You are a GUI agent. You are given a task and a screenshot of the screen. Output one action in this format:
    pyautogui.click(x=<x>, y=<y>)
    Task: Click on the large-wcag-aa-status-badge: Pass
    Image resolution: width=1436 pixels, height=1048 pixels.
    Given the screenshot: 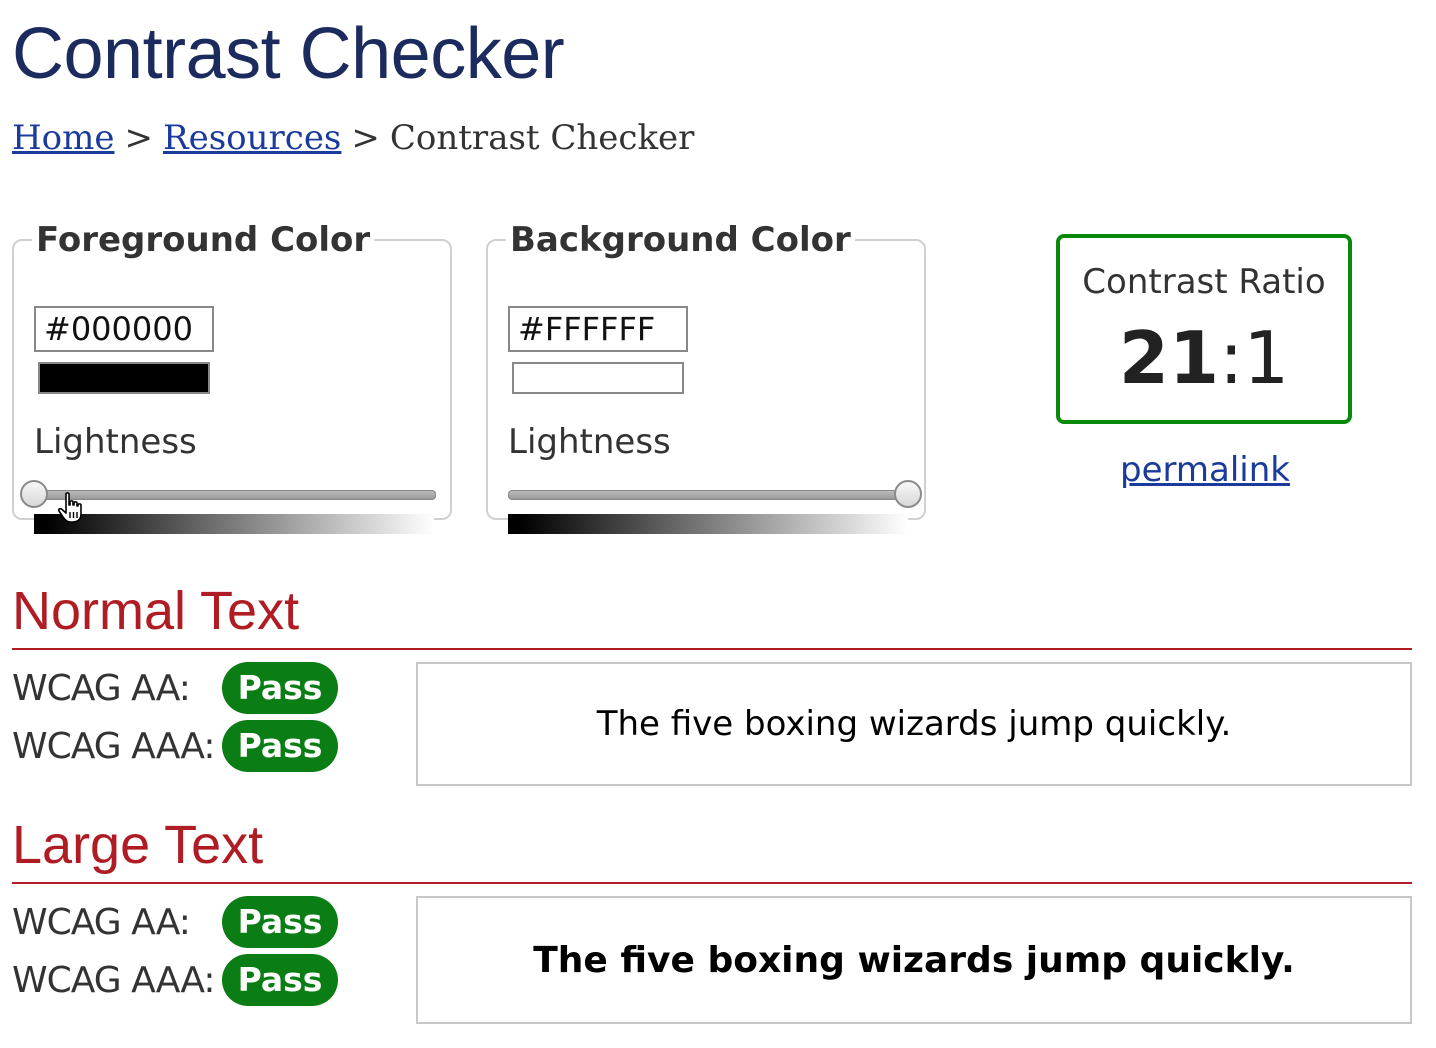 What is the action you would take?
    pyautogui.click(x=280, y=922)
    